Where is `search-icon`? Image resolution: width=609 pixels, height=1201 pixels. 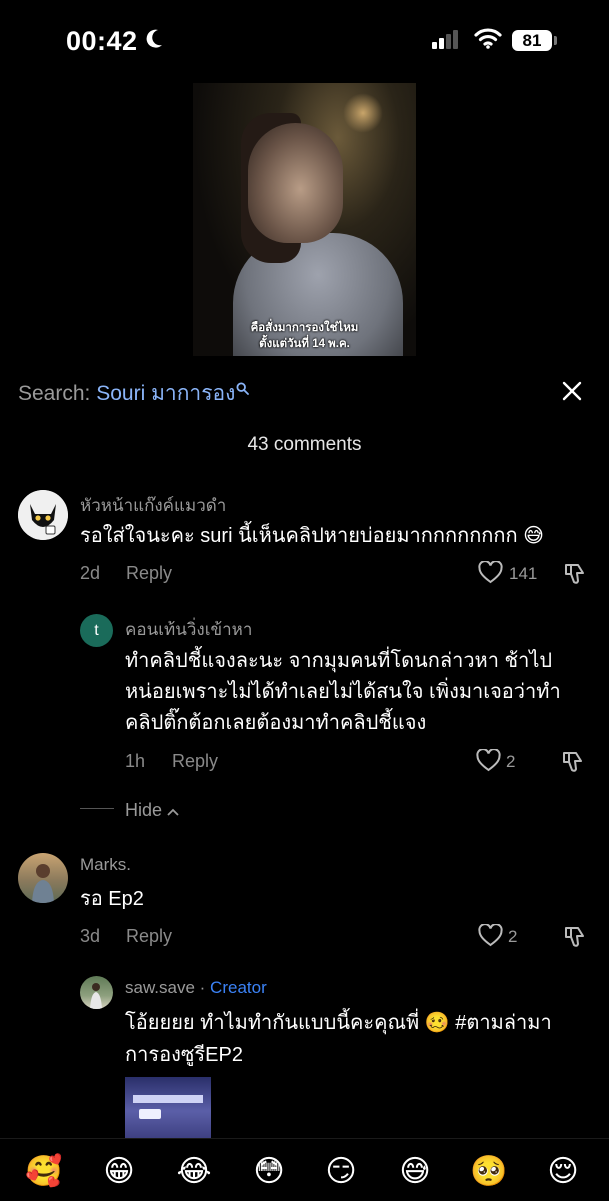
search-icon is located at coordinates (243, 389).